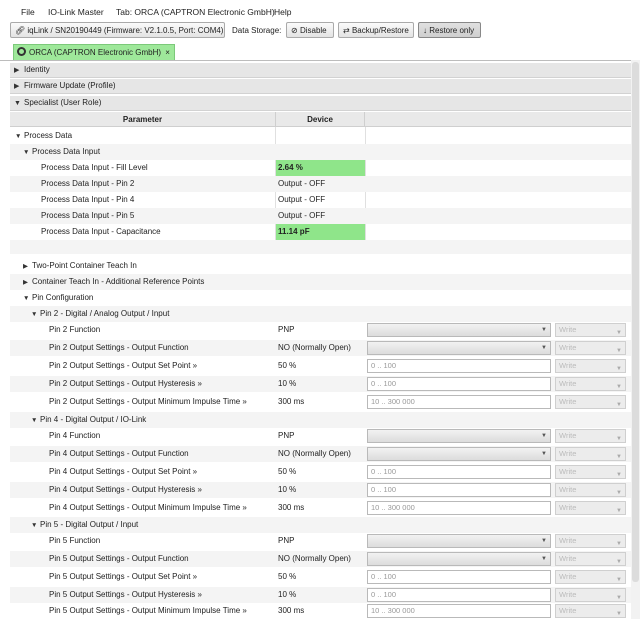 This screenshot has width=640, height=620. What do you see at coordinates (70, 85) in the screenshot?
I see `section-title: Firmware Update (Profile)` at bounding box center [70, 85].